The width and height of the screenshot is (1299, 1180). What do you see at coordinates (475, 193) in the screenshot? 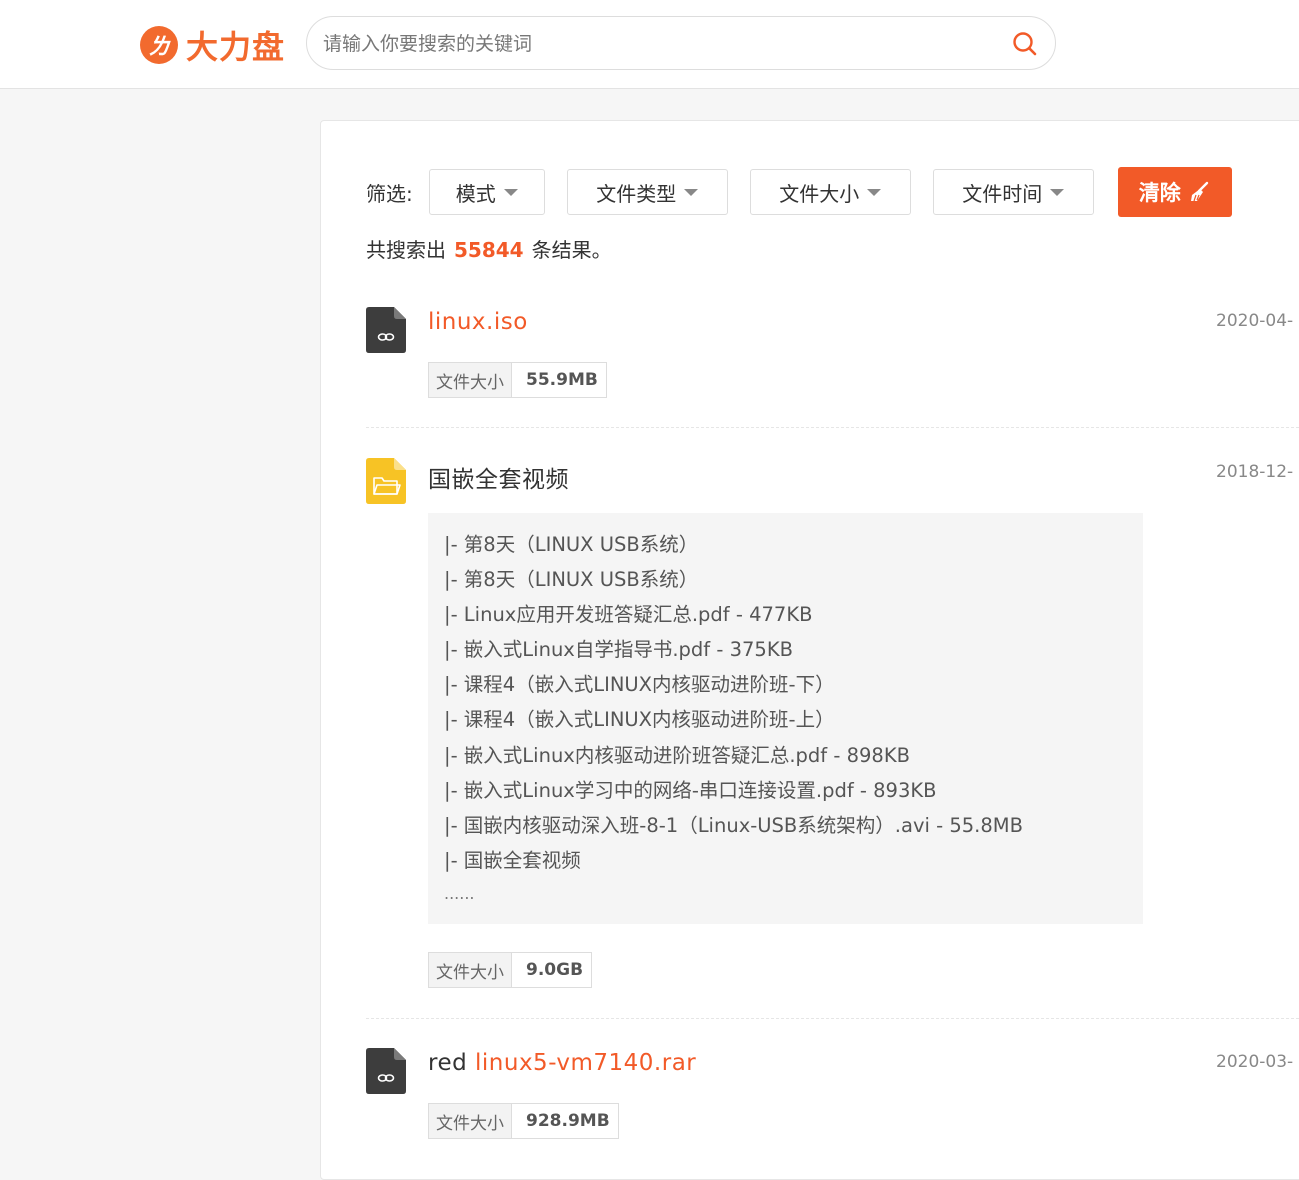
I see `filter-mode-label: 模式` at bounding box center [475, 193].